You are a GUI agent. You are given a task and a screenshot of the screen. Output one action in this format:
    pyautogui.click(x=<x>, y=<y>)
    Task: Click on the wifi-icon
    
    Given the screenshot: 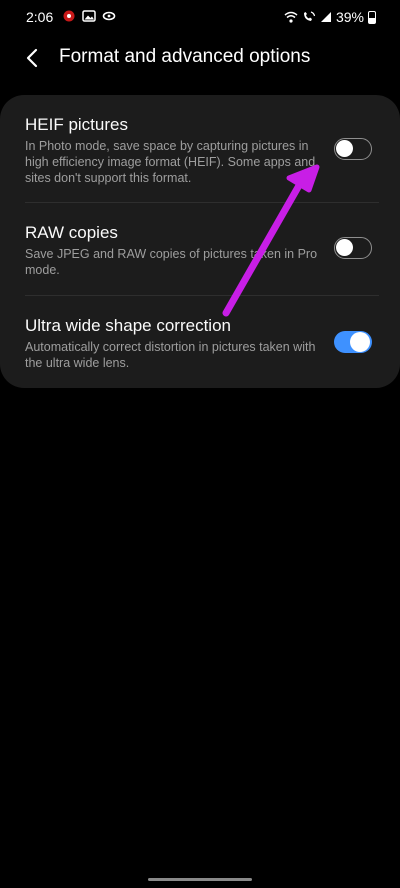 What is the action you would take?
    pyautogui.click(x=291, y=17)
    